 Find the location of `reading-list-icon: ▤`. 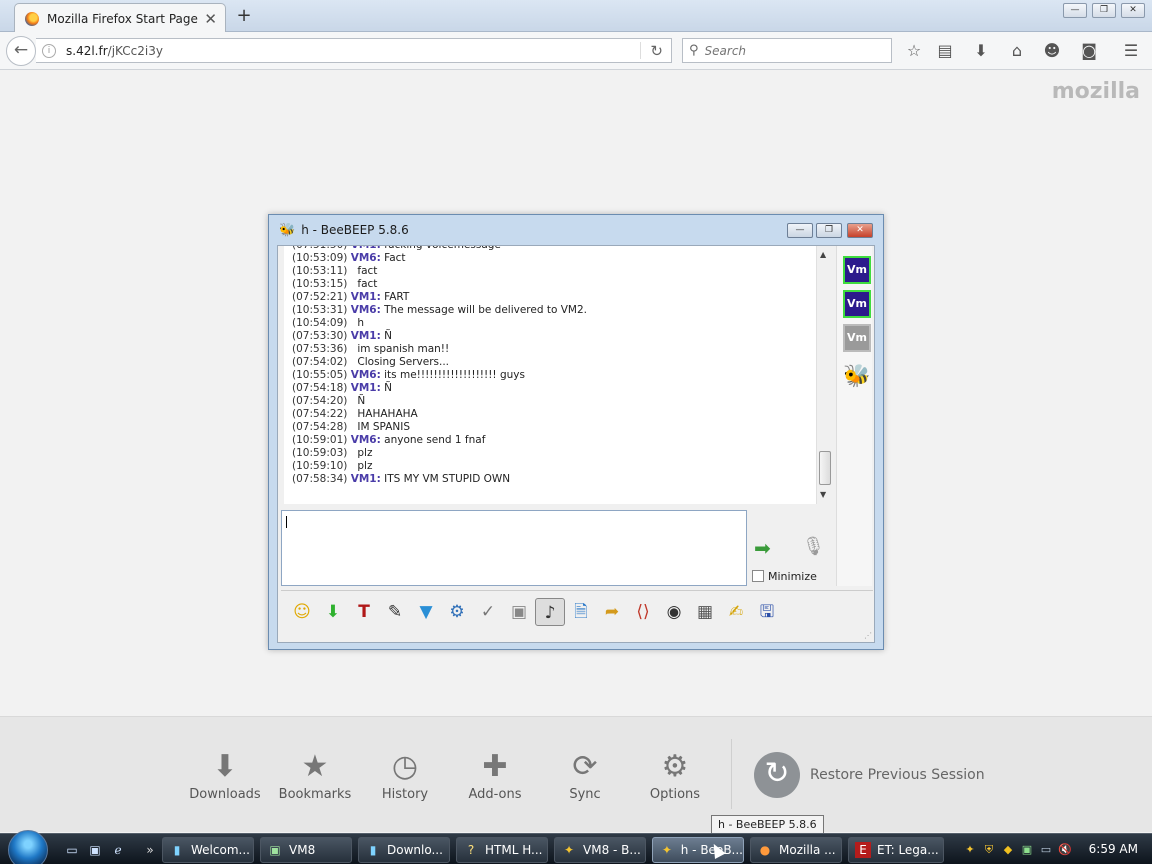

reading-list-icon: ▤ is located at coordinates (945, 51).